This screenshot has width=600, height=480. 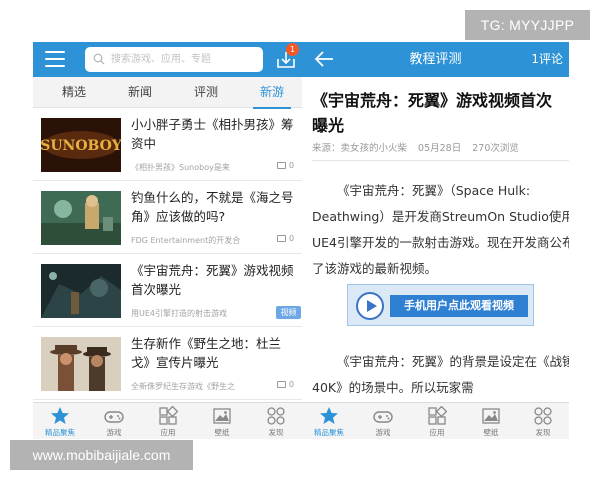 I want to click on site-watermark: www.mobibaijiale.com, so click(x=101, y=455).